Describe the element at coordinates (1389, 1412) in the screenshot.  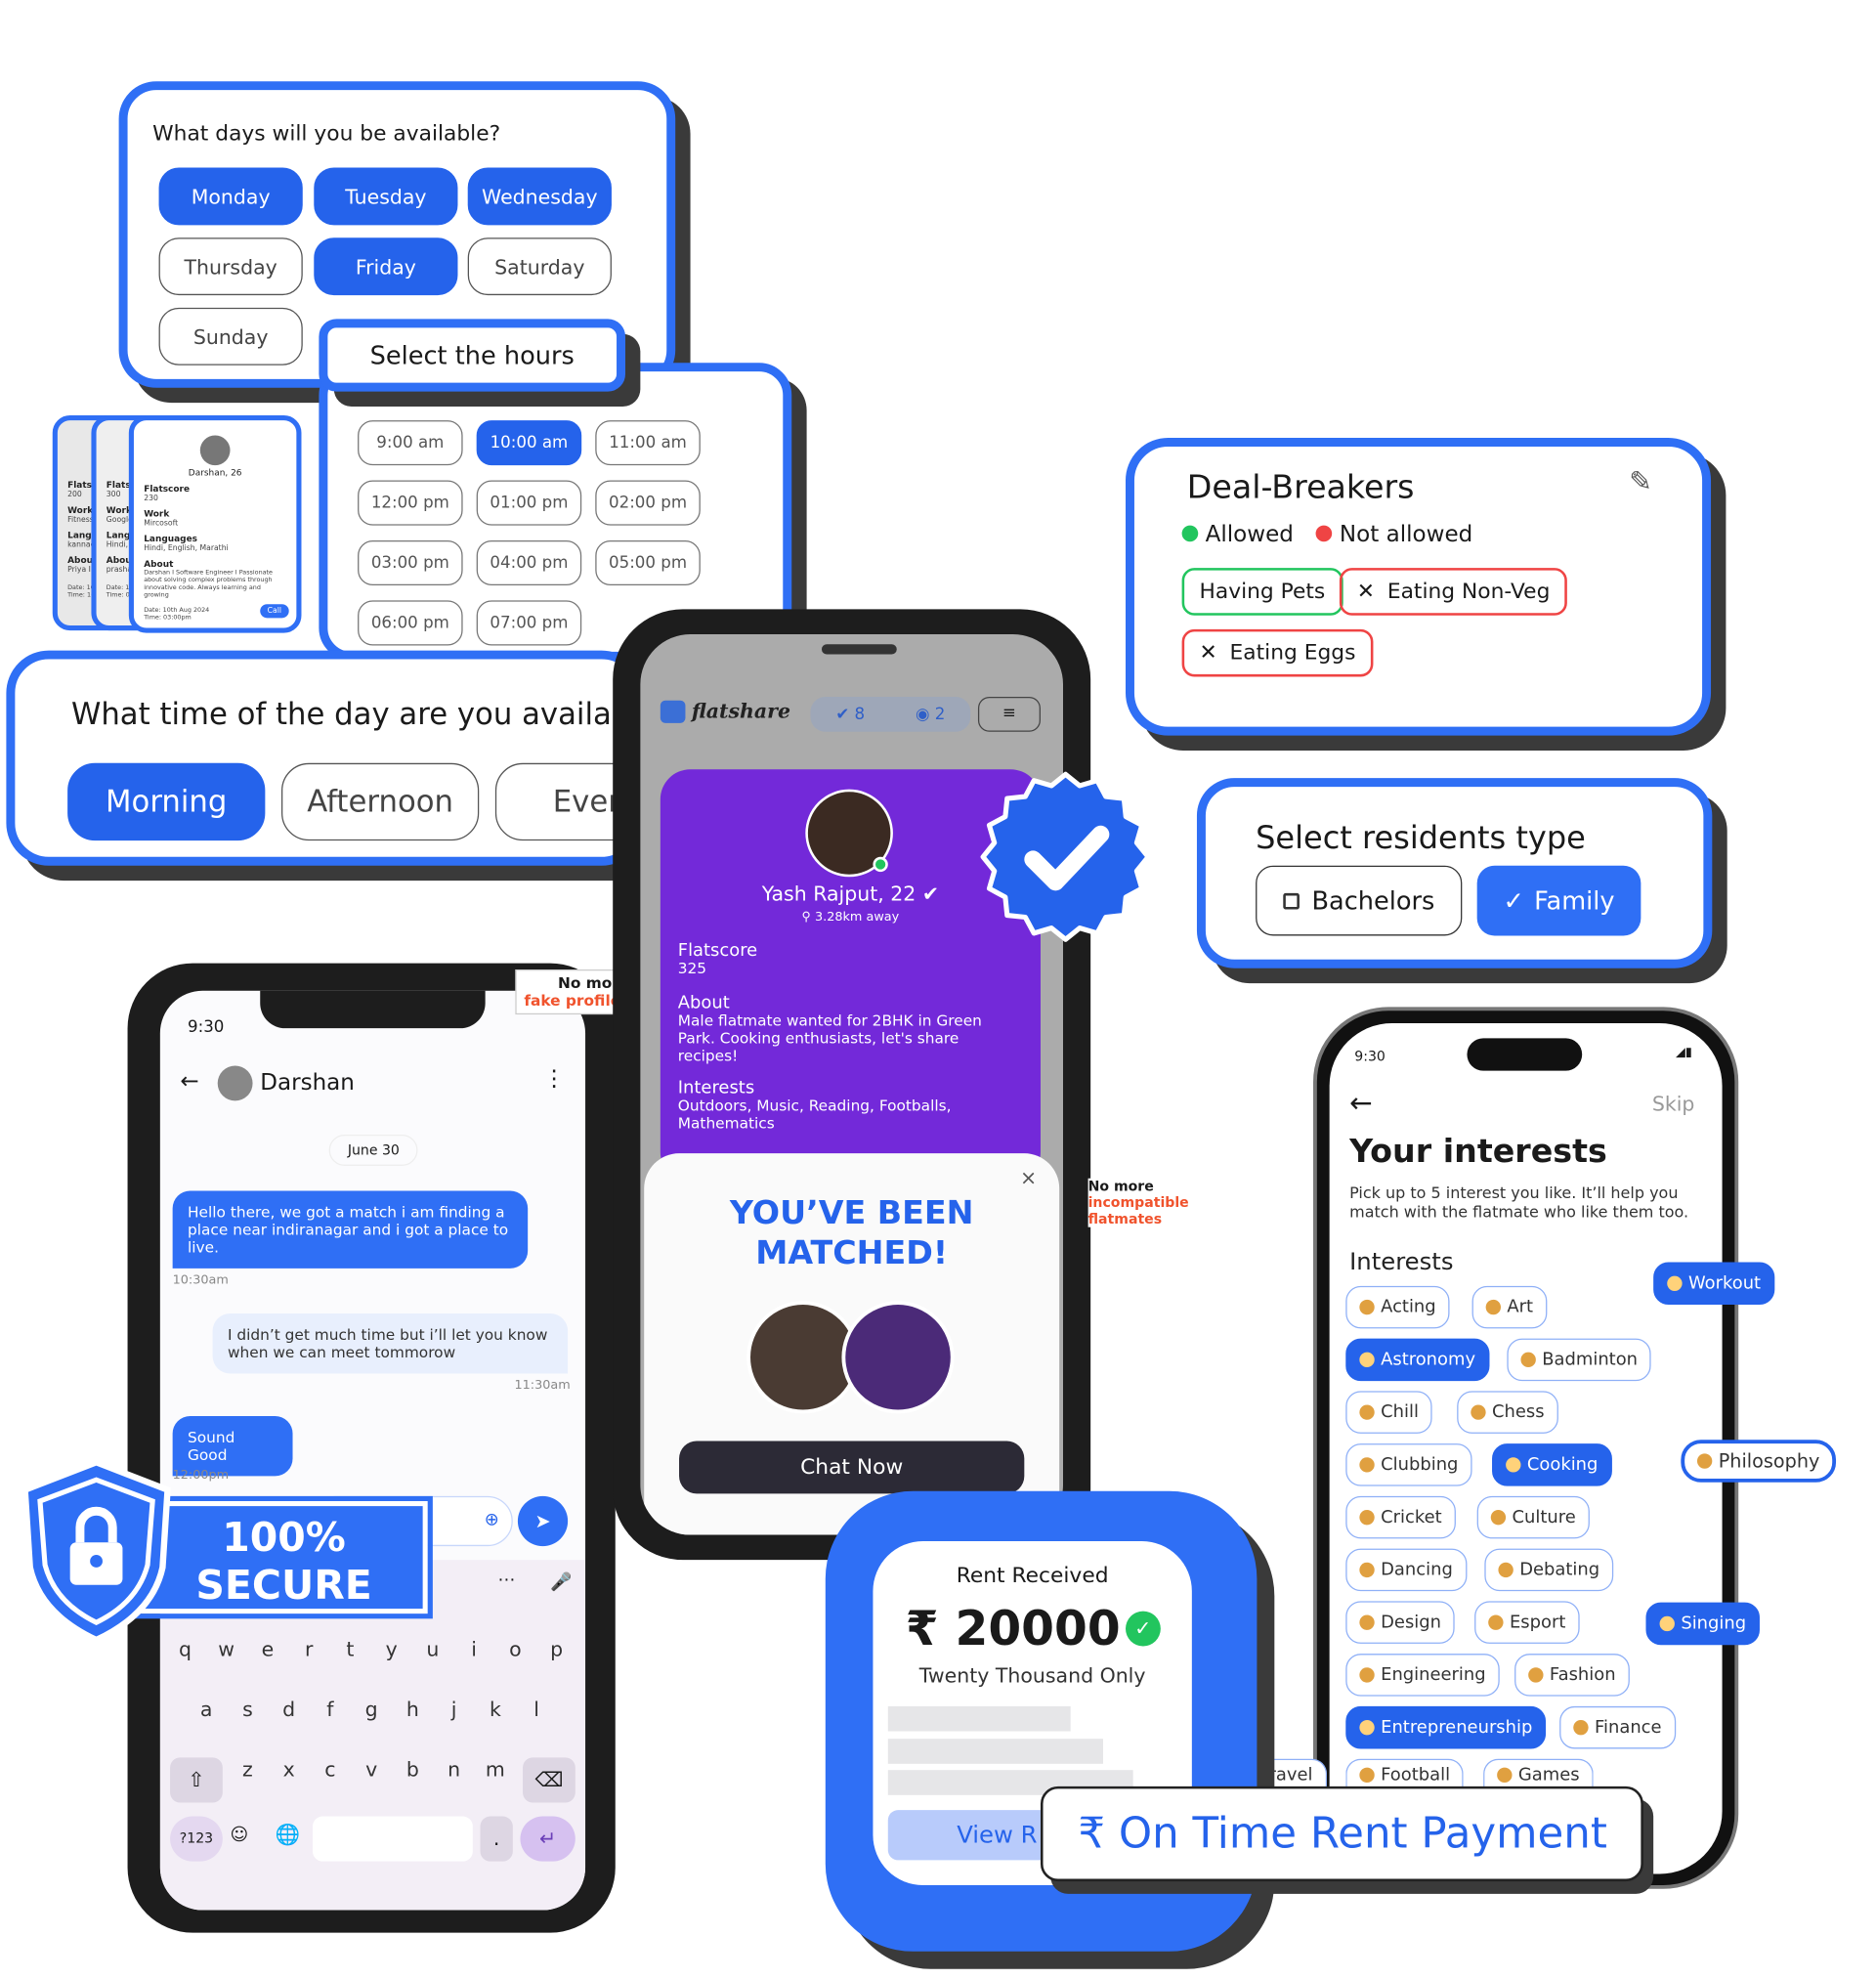
I see `interest-chip-chill: Chill` at that location.